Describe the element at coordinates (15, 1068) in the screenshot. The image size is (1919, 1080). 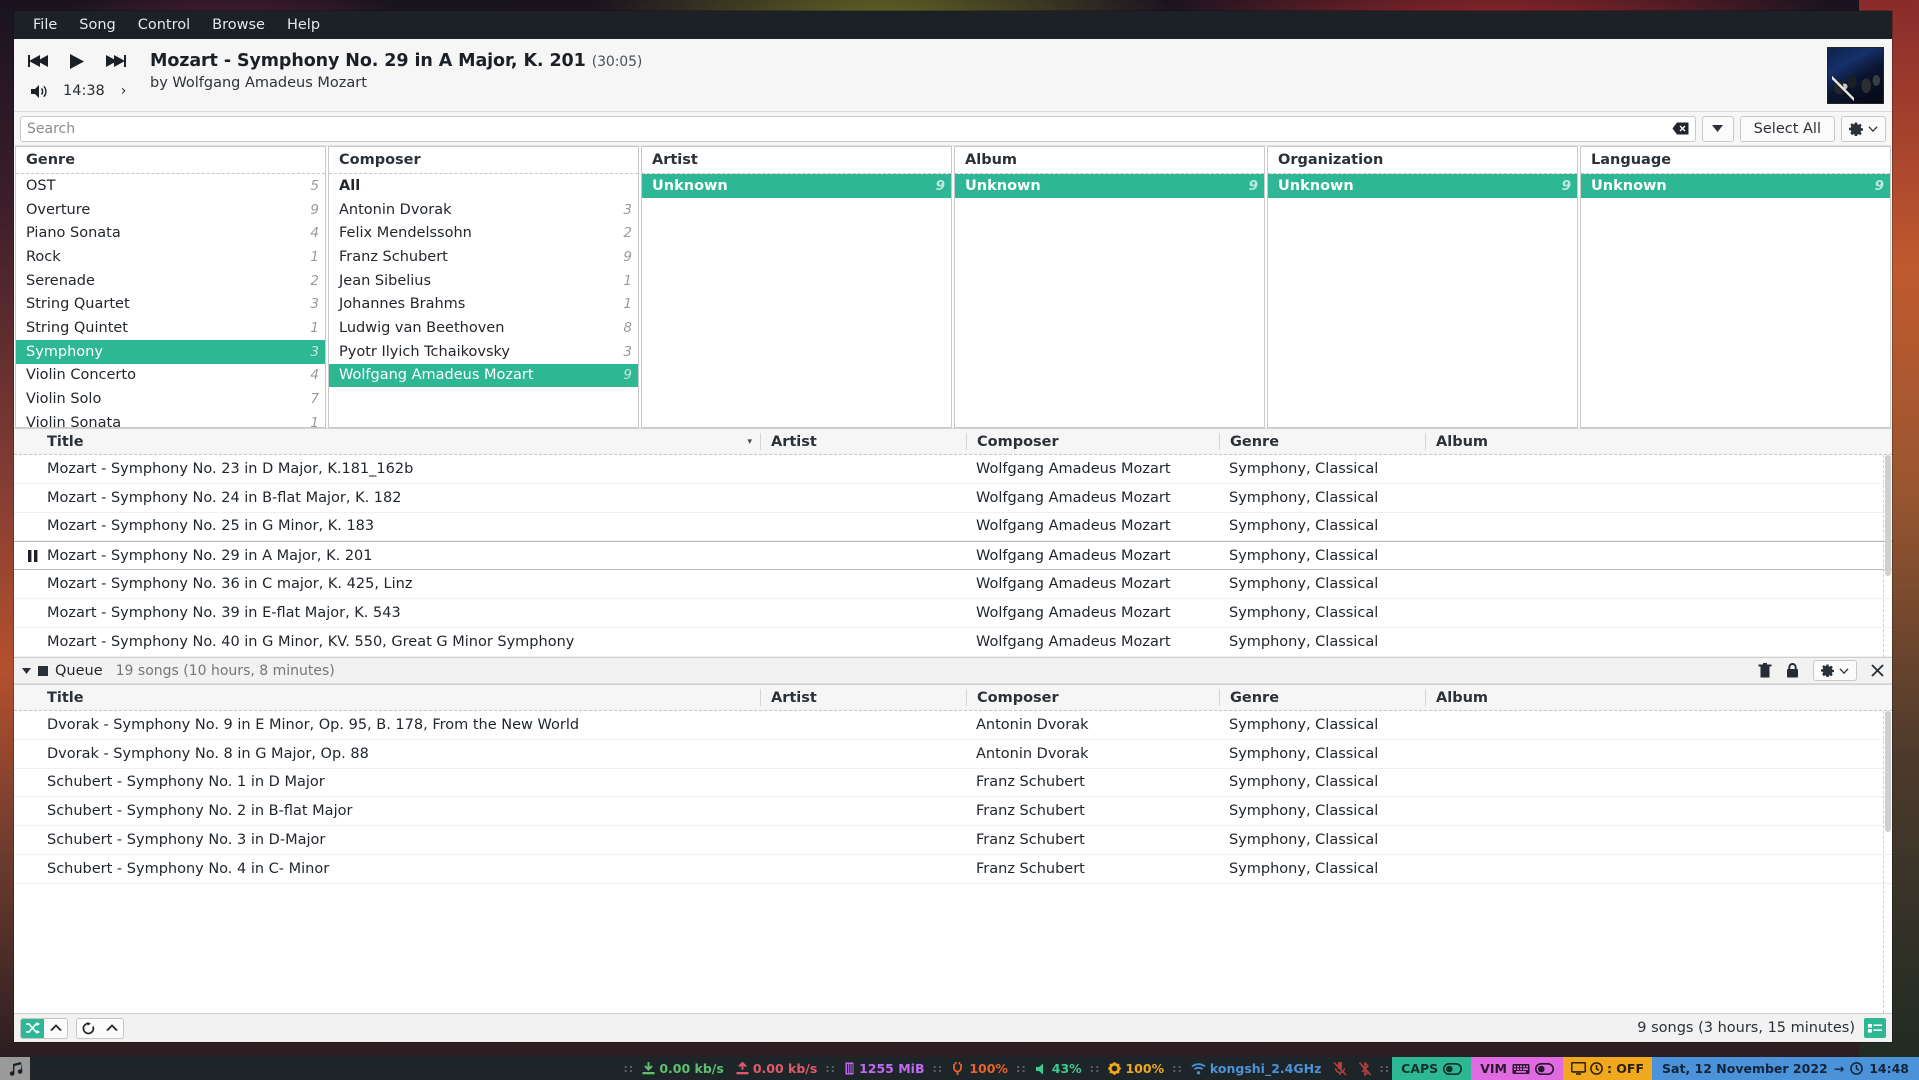
I see `music-note-icon` at that location.